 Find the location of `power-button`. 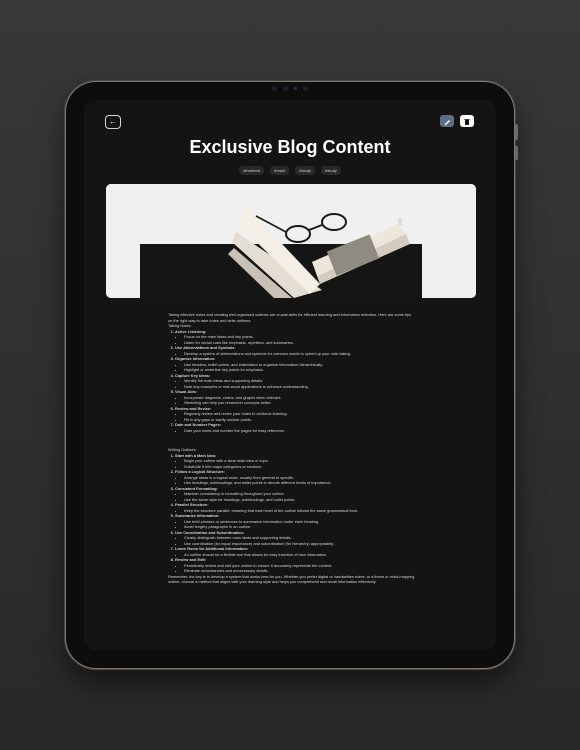

power-button is located at coordinates (516, 132).